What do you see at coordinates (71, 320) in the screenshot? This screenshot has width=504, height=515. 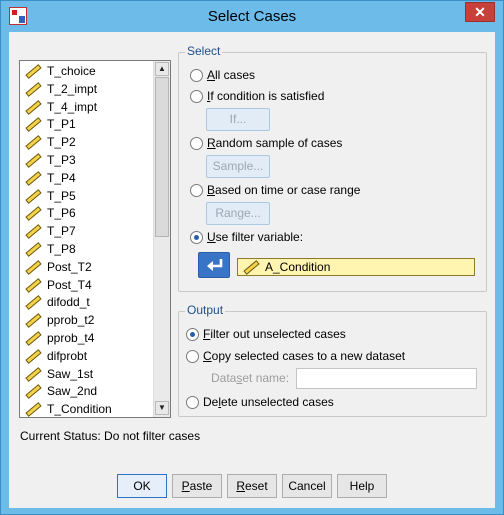 I see `variable-label: pprob_t2` at bounding box center [71, 320].